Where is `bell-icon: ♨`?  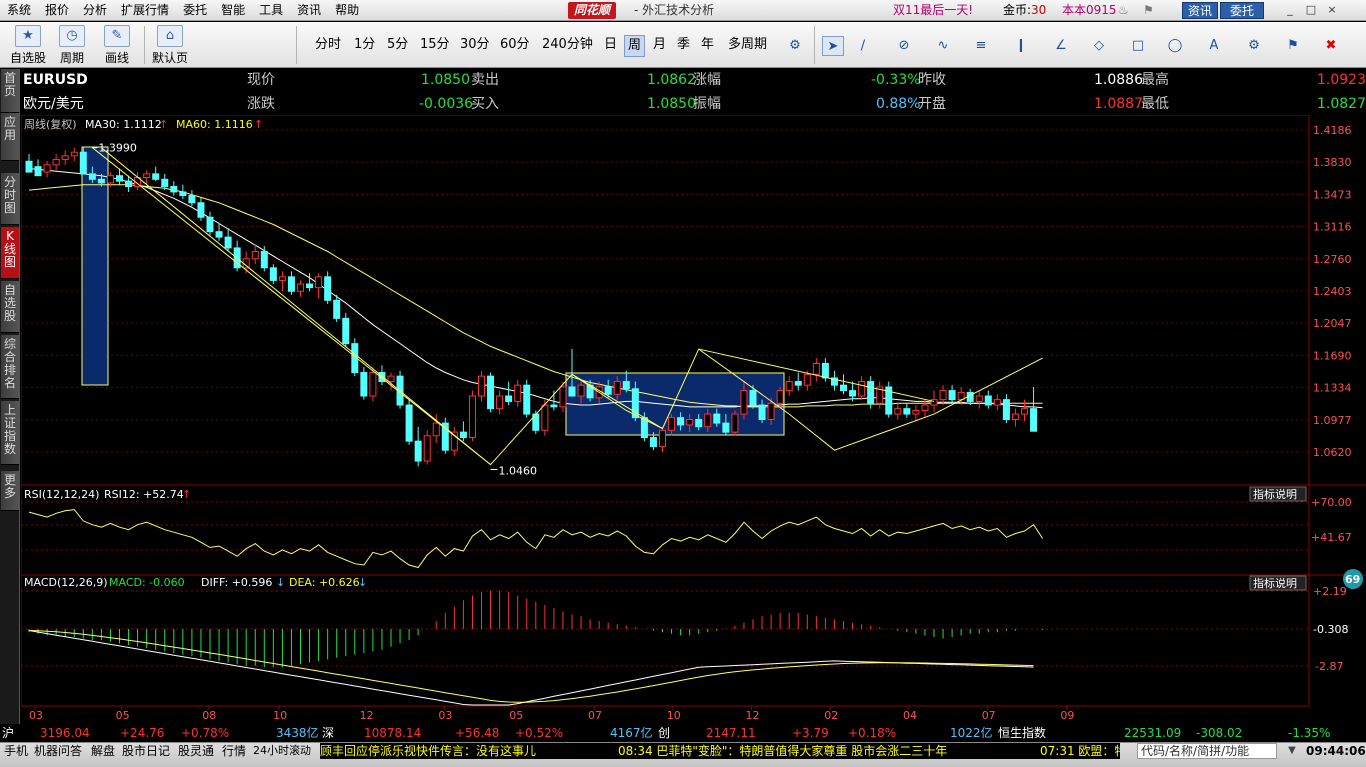 bell-icon: ♨ is located at coordinates (1125, 10).